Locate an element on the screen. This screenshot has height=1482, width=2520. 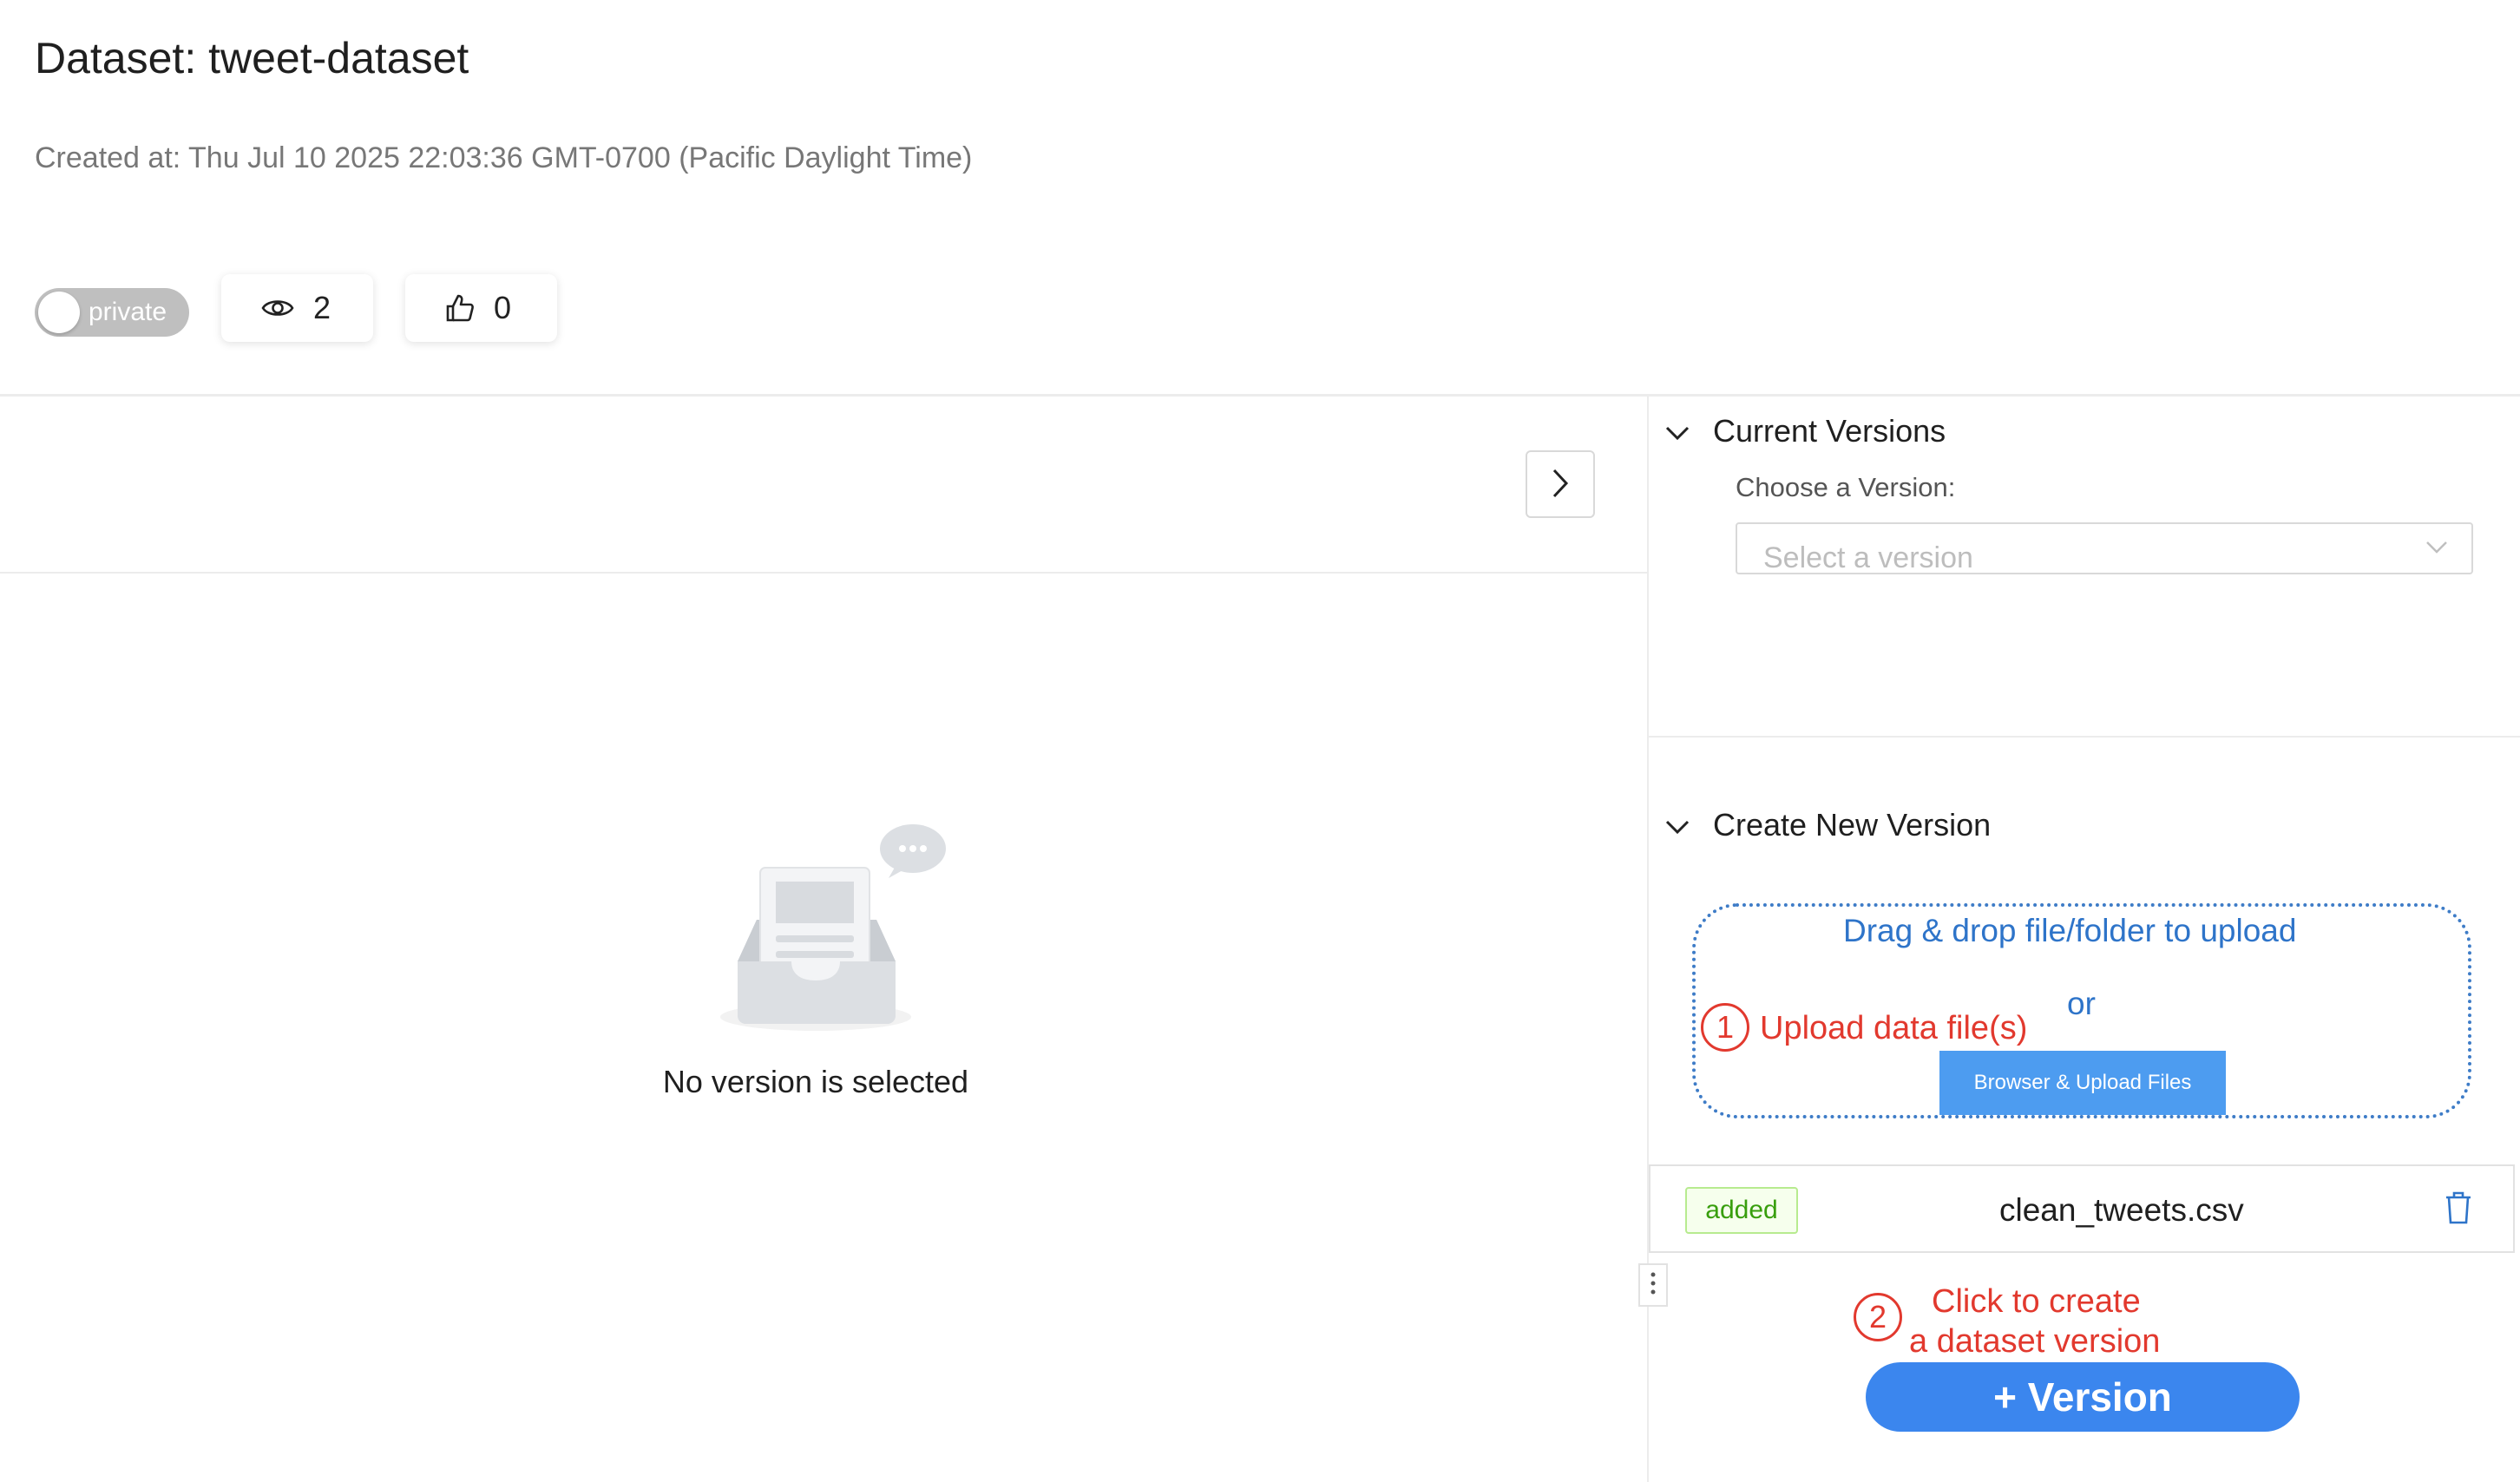
toggle-knob is located at coordinates (59, 312).